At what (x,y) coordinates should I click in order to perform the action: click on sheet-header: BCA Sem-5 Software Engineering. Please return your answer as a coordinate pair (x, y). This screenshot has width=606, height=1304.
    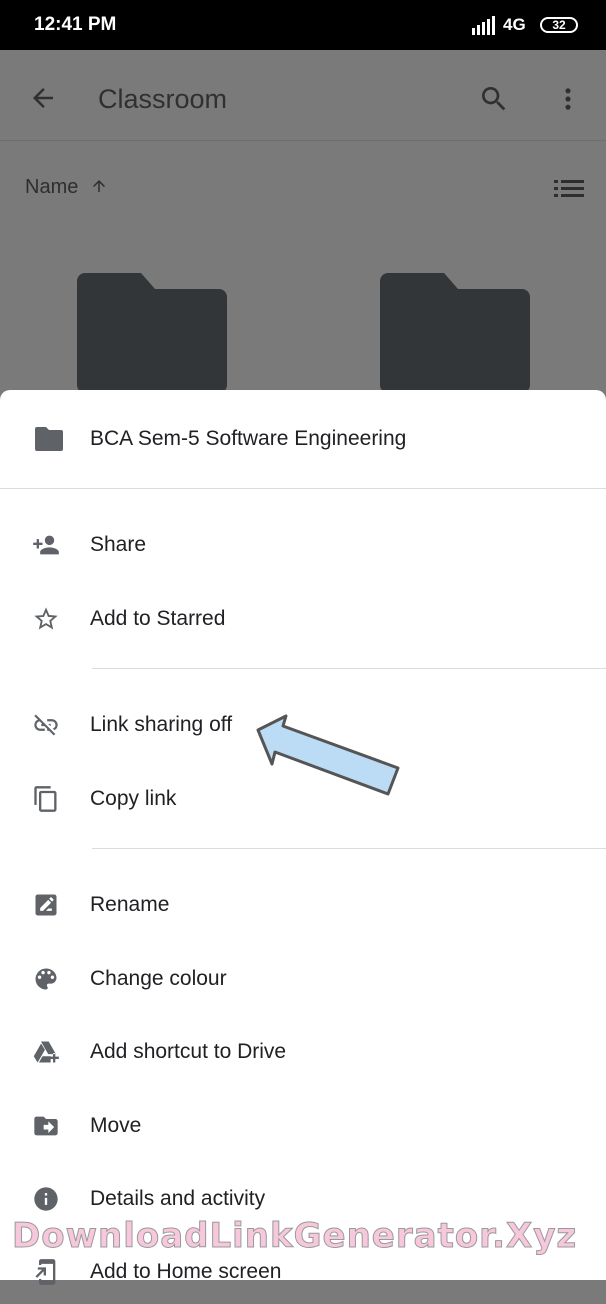
    Looking at the image, I should click on (303, 439).